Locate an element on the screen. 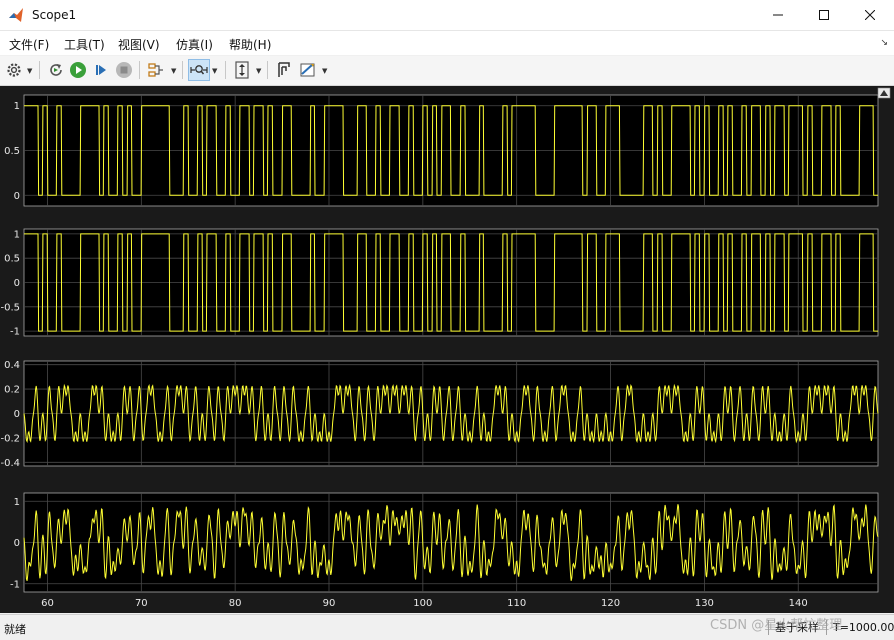  zoom-axes-icon is located at coordinates (199, 70).